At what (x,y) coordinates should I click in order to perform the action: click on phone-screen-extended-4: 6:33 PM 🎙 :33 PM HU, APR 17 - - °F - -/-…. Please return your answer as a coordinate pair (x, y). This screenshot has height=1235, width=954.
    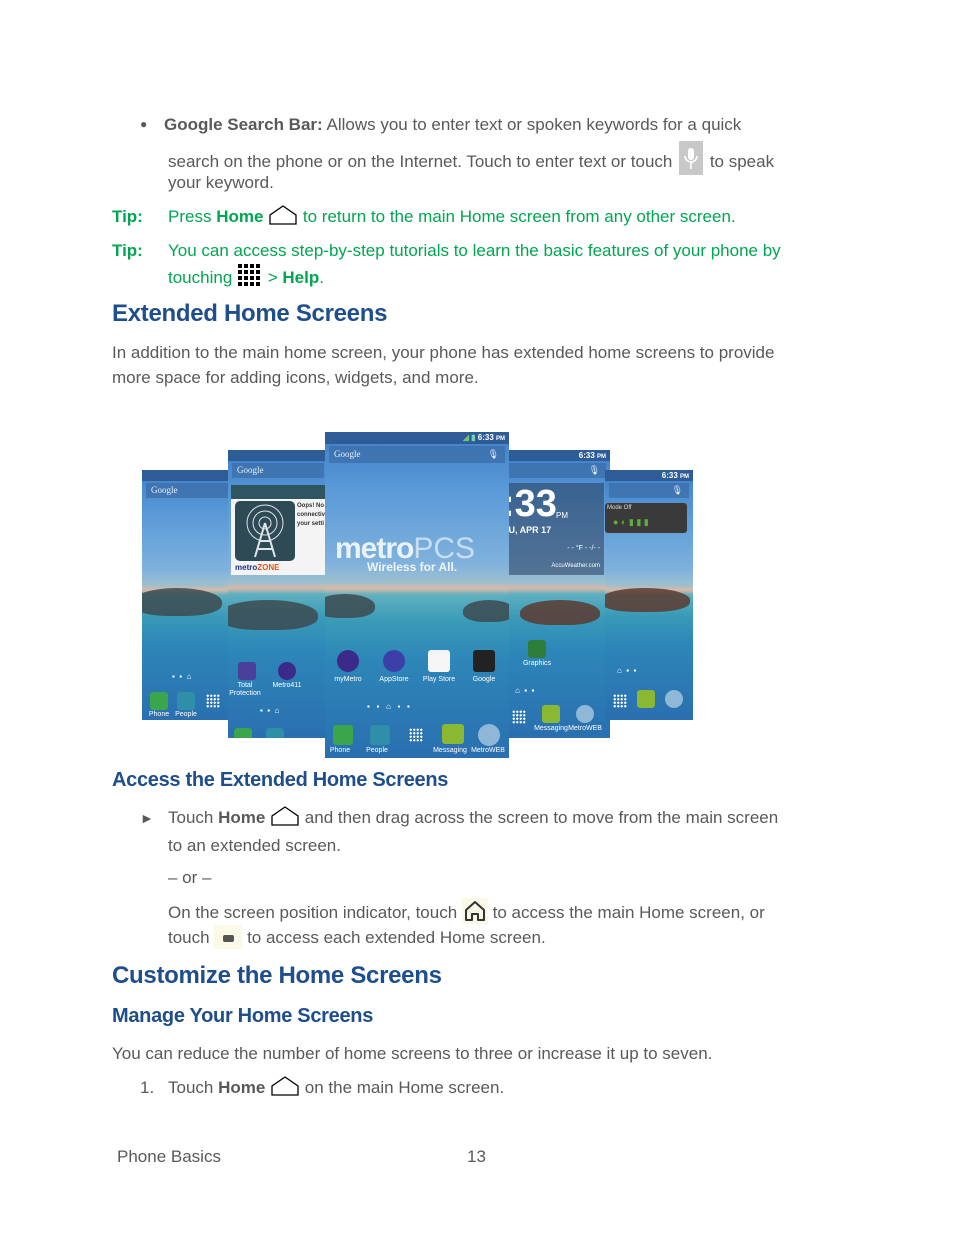
    Looking at the image, I should click on (555, 594).